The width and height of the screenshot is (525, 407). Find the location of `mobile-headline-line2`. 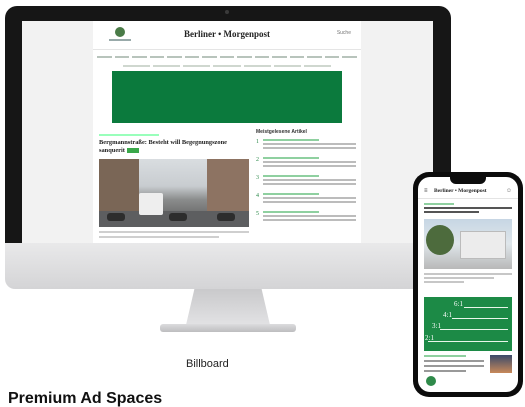

mobile-headline-line2 is located at coordinates (451, 212).